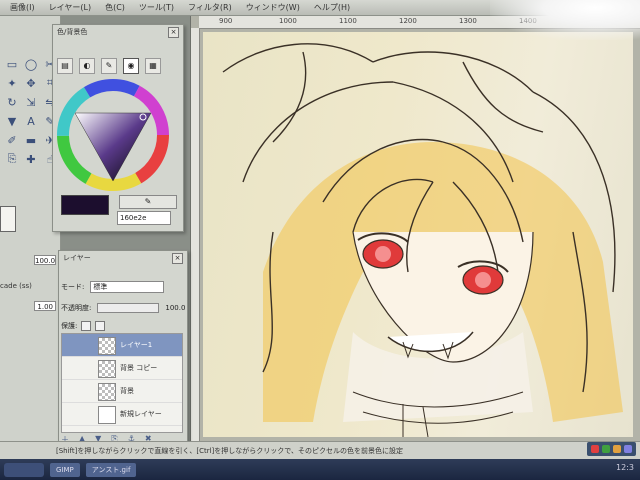 This screenshot has height=480, width=640. Describe the element at coordinates (31, 83) in the screenshot. I see `move-icon: ✥` at that location.